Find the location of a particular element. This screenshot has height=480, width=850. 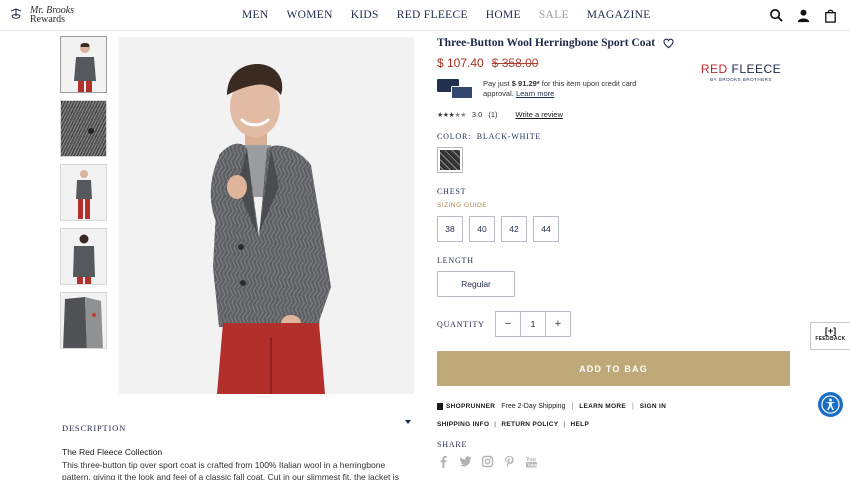

color-value: BLACK-WHITE is located at coordinates (509, 136).